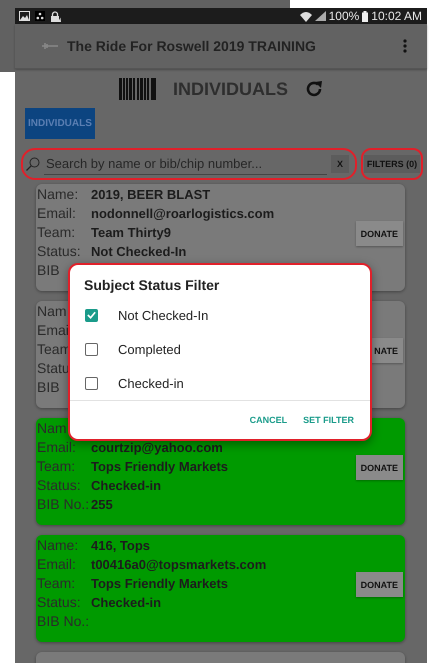 This screenshot has height=663, width=432. Describe the element at coordinates (120, 545) in the screenshot. I see `field-value: 416, Tops` at that location.